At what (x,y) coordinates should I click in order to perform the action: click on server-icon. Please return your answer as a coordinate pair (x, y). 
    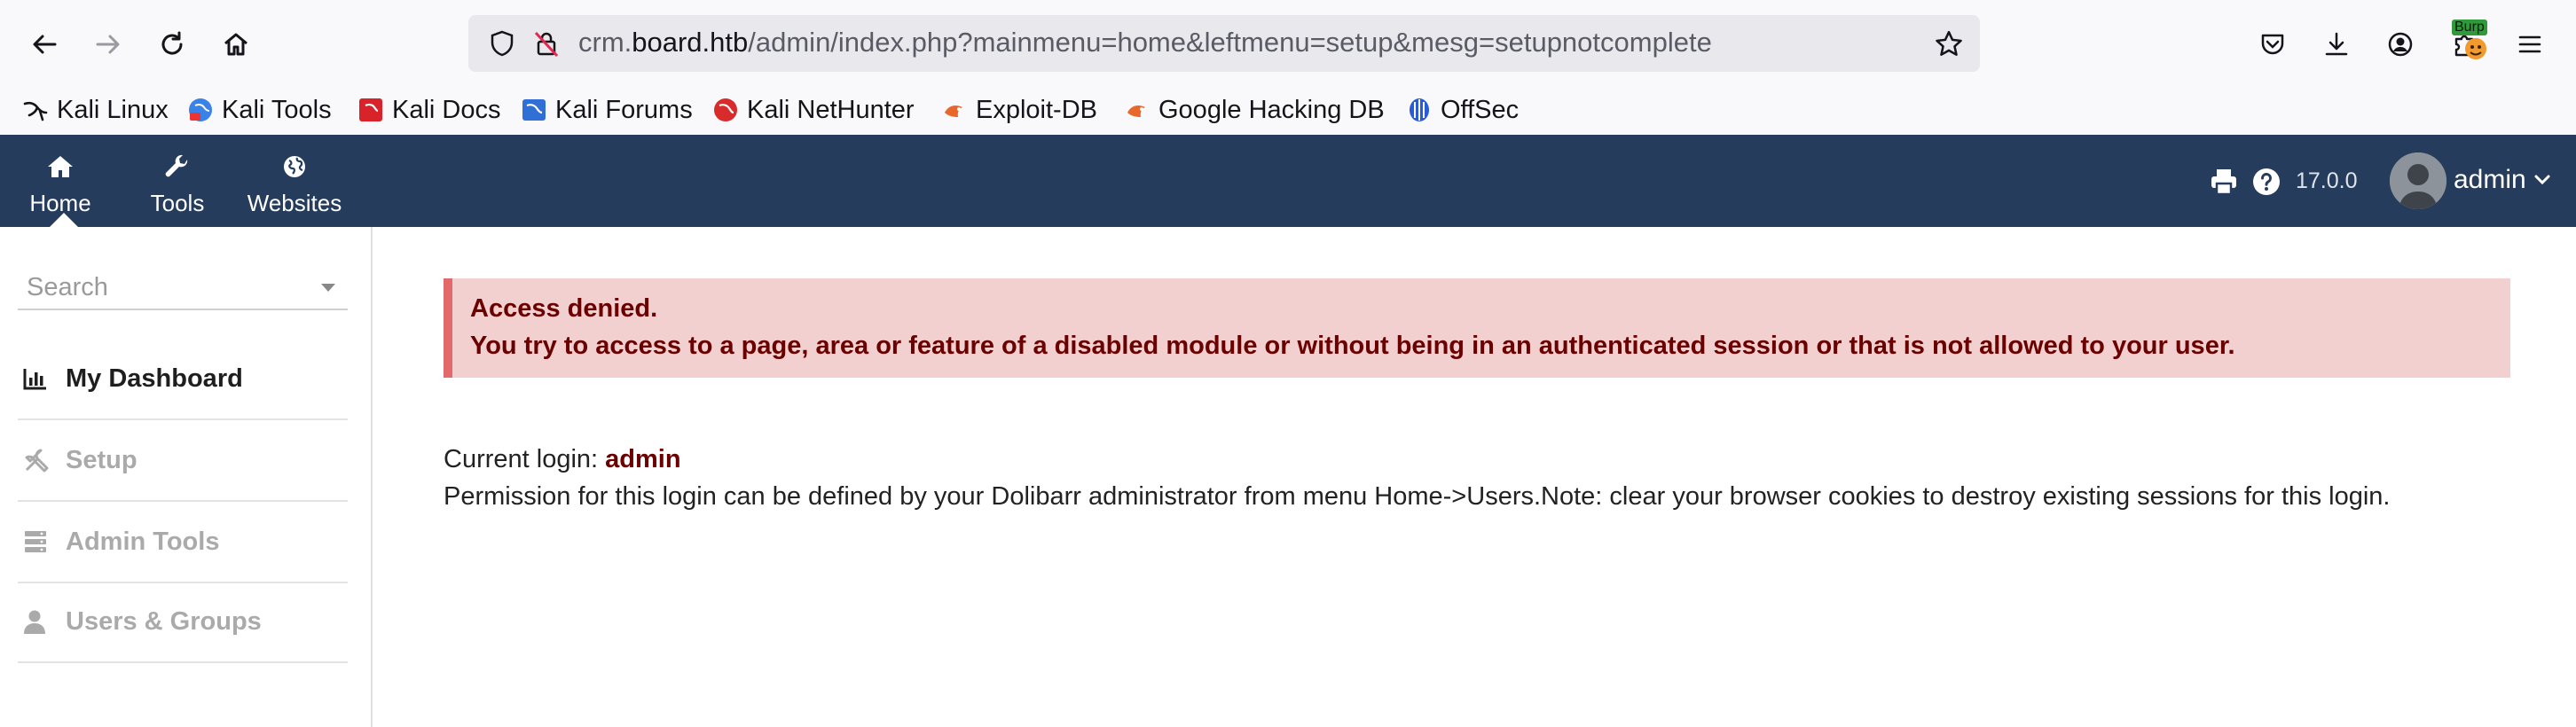
    Looking at the image, I should click on (38, 541).